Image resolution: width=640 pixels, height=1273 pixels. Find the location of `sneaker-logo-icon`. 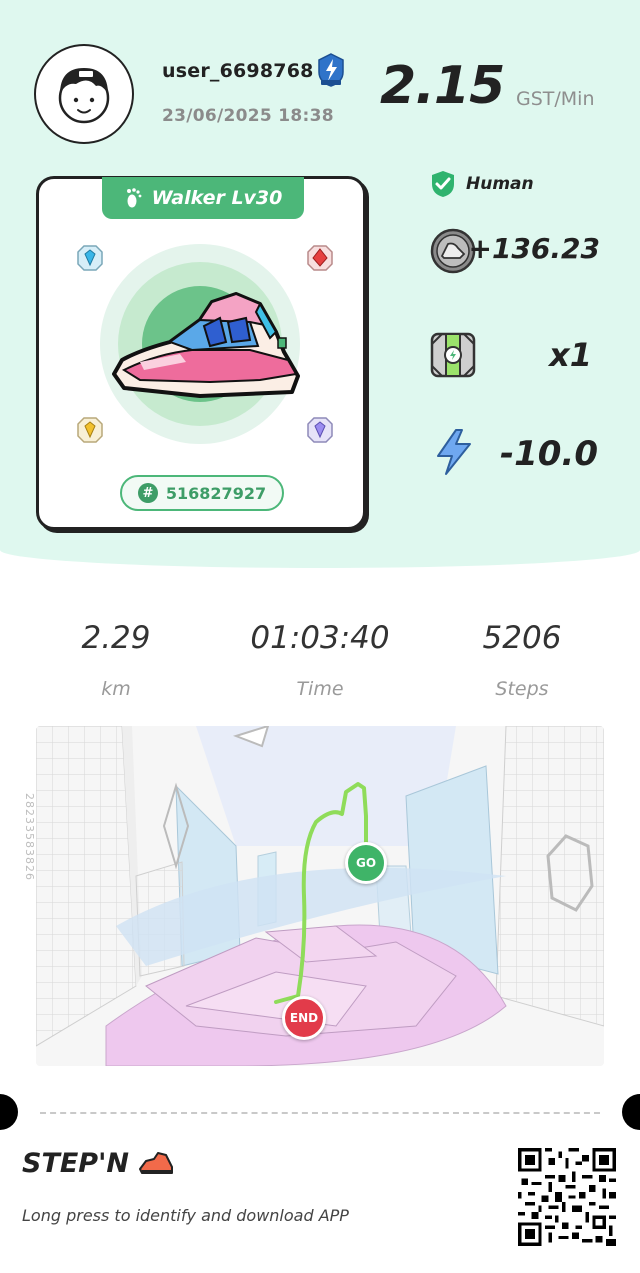

sneaker-logo-icon is located at coordinates (156, 1163).